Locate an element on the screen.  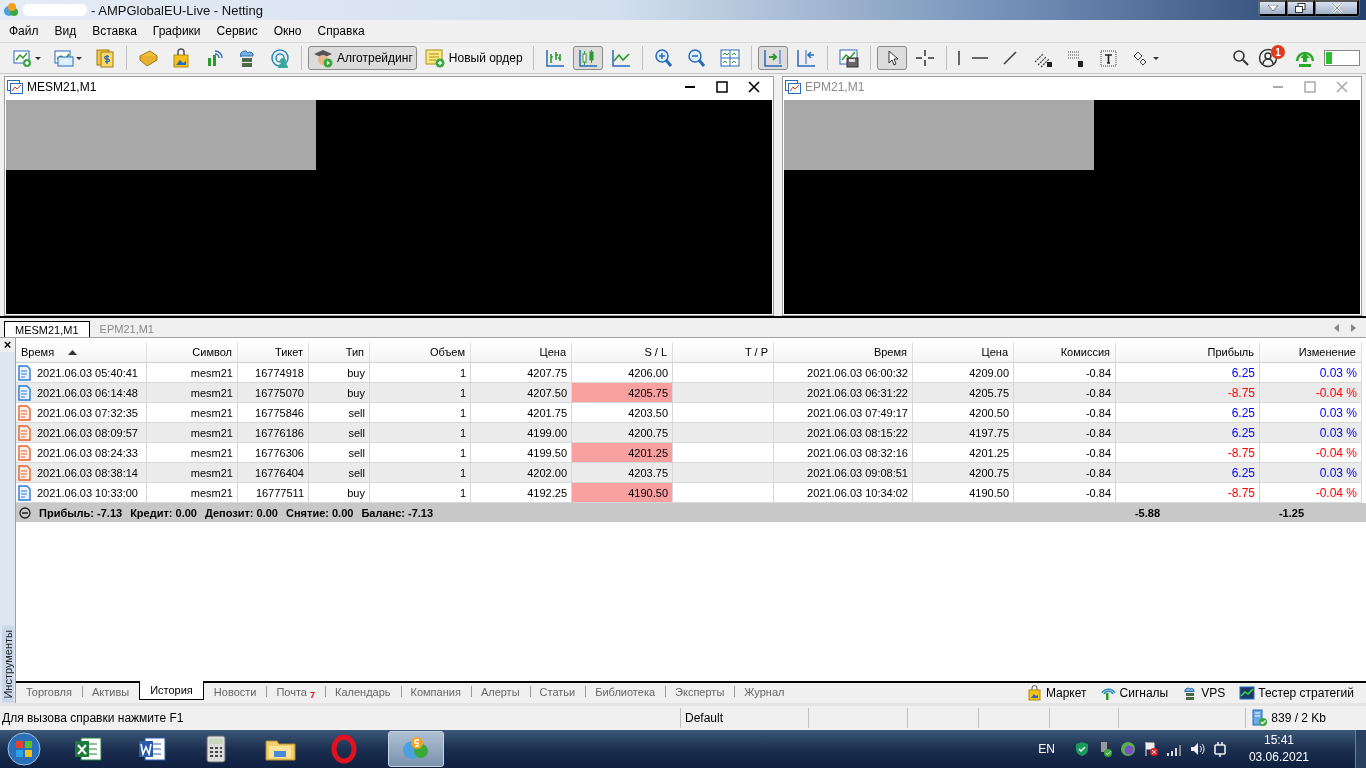
window-title: - AMPGlobalEU-Live - Netting is located at coordinates (177, 10).